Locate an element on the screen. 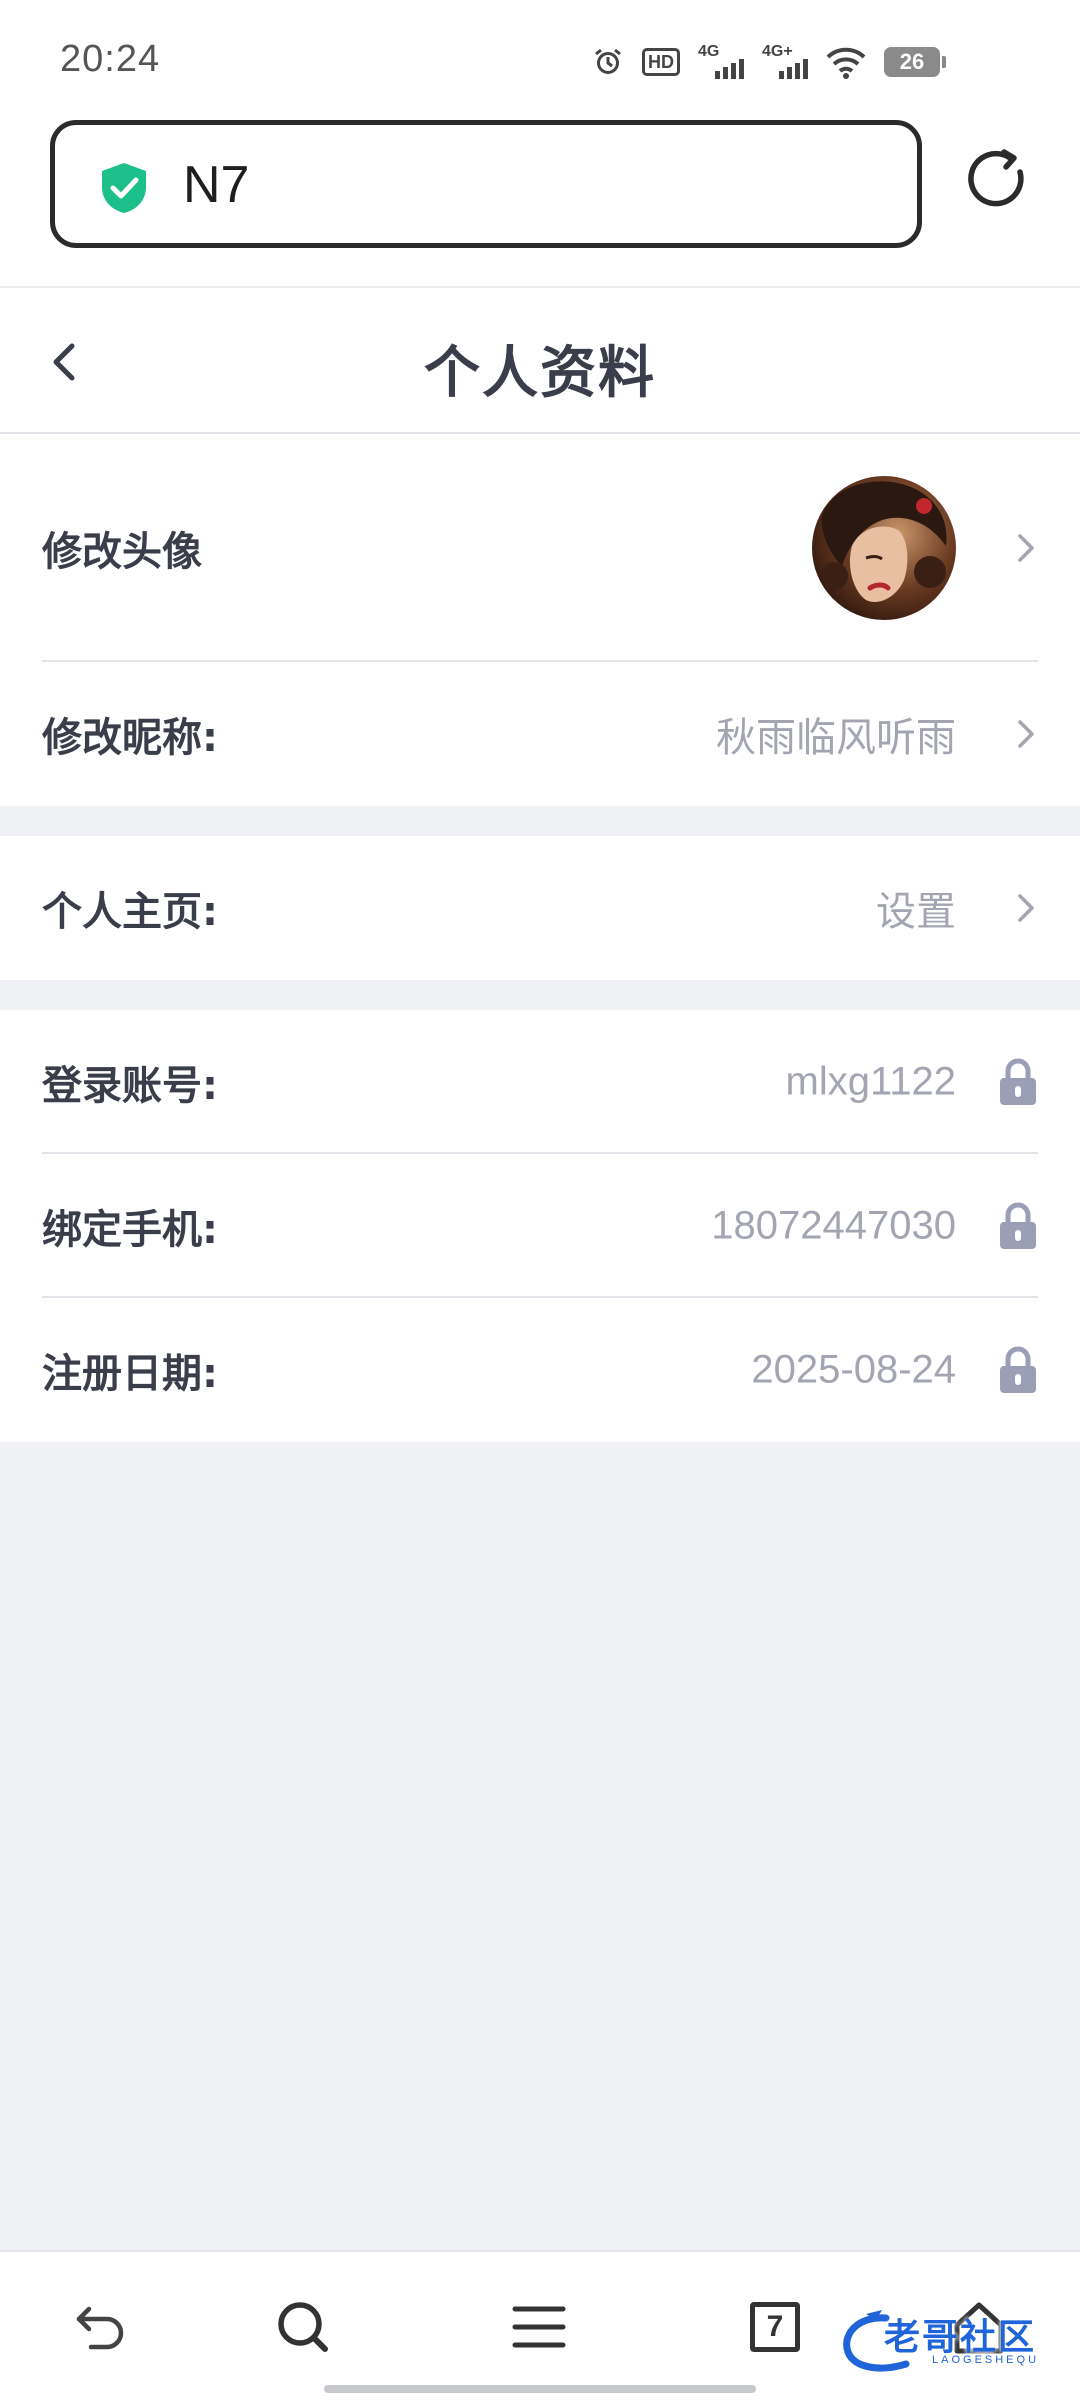  watermark-text: 老哥社区 is located at coordinates (960, 2337).